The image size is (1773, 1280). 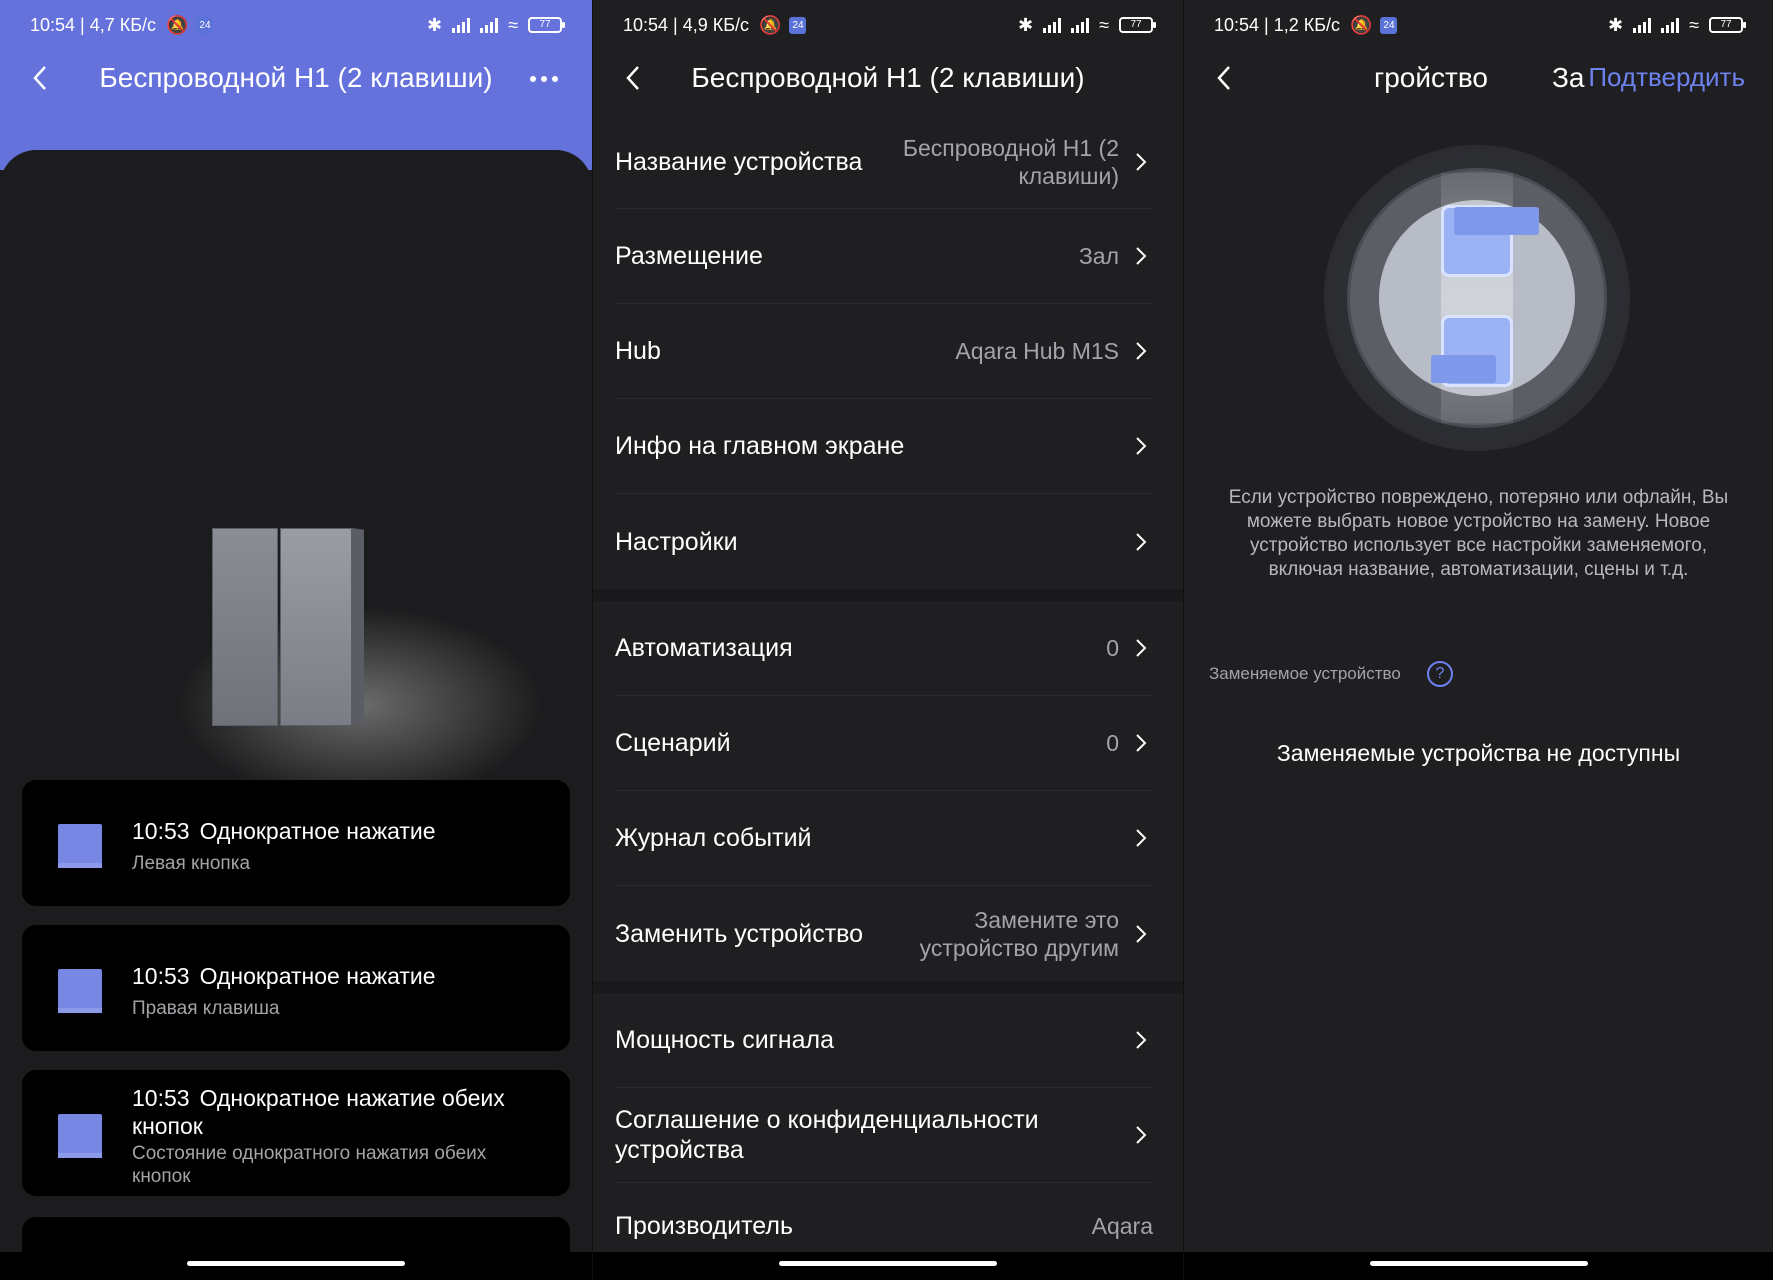 I want to click on row-label: Сценарий, so click(x=673, y=743).